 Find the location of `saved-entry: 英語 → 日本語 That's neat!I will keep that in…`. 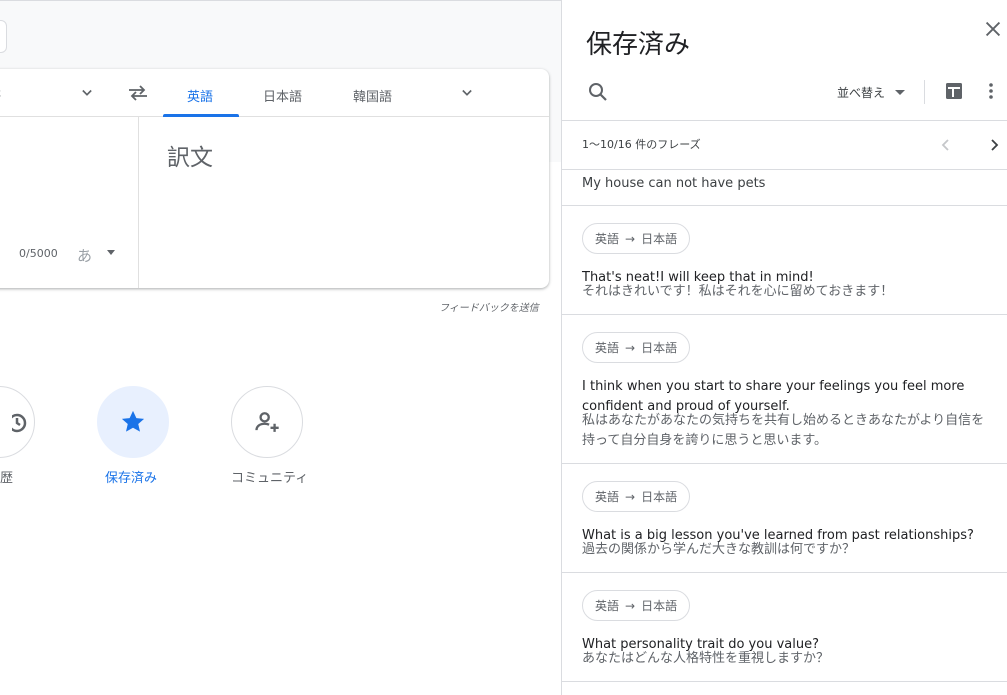

saved-entry: 英語 → 日本語 That's neat!I will keep that in… is located at coordinates (784, 260).